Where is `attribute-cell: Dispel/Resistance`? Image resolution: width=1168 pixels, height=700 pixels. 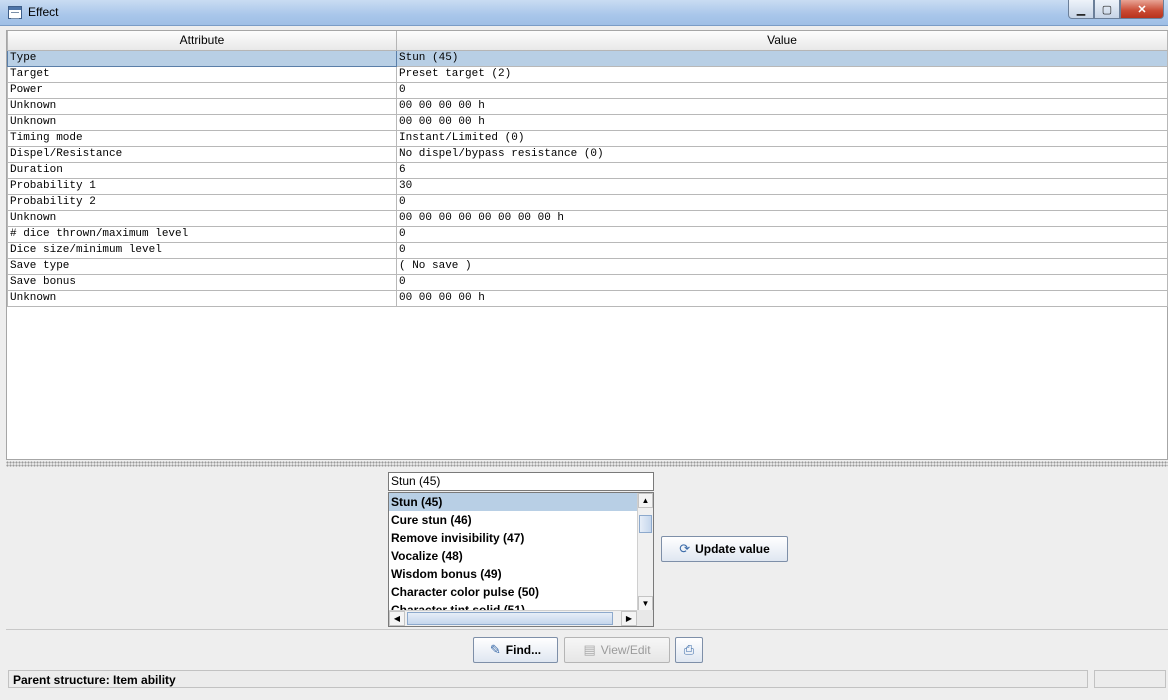
attribute-cell: Dispel/Resistance is located at coordinates (202, 154).